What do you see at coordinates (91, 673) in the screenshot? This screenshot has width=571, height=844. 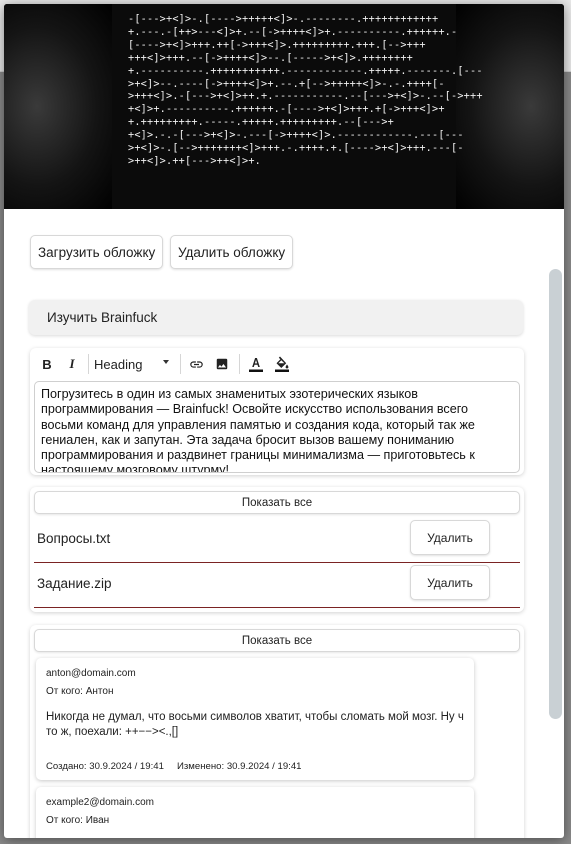 I see `comment-email: anton@domain.com` at bounding box center [91, 673].